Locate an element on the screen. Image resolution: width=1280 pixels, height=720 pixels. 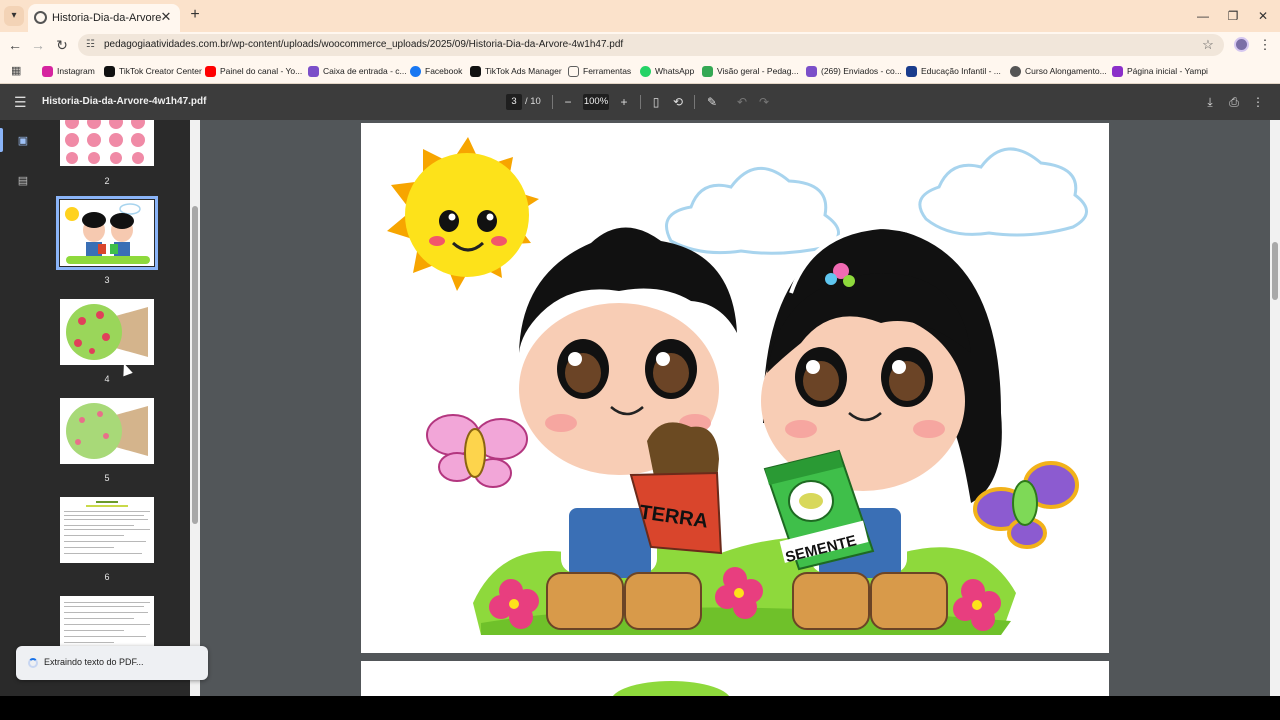
bookmark-tiktok-creator: TikTok Creator Center is located at coordinates (153, 71).